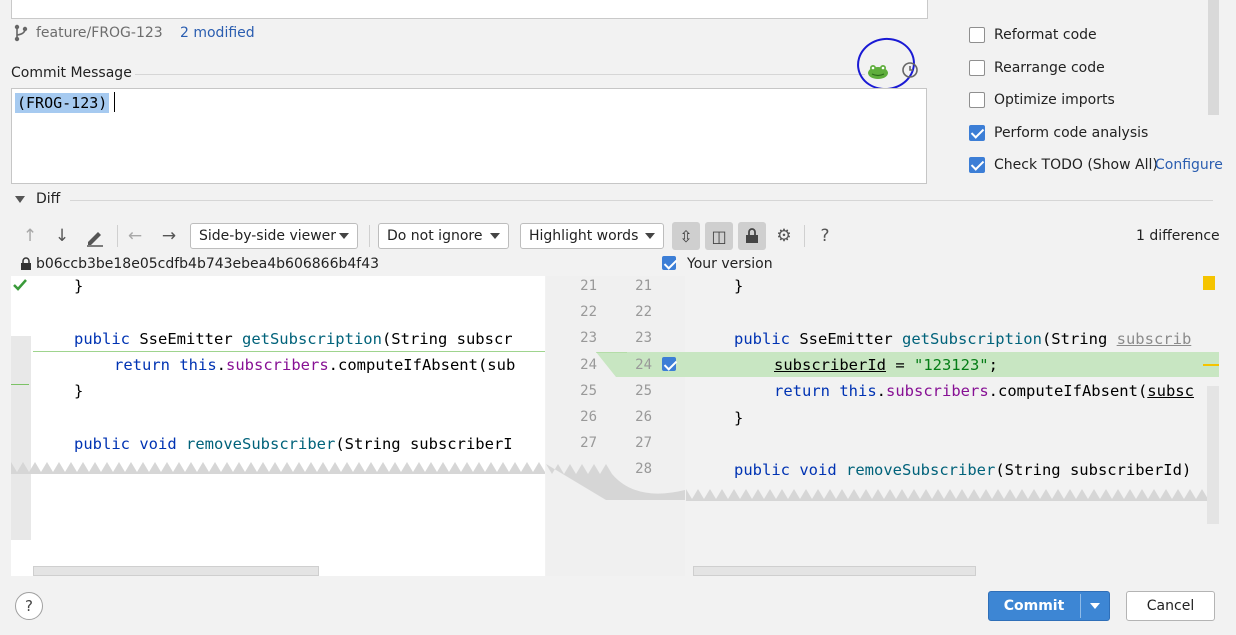 Image resolution: width=1236 pixels, height=635 pixels. Describe the element at coordinates (719, 236) in the screenshot. I see `sync-scroll-icon: ◫` at that location.